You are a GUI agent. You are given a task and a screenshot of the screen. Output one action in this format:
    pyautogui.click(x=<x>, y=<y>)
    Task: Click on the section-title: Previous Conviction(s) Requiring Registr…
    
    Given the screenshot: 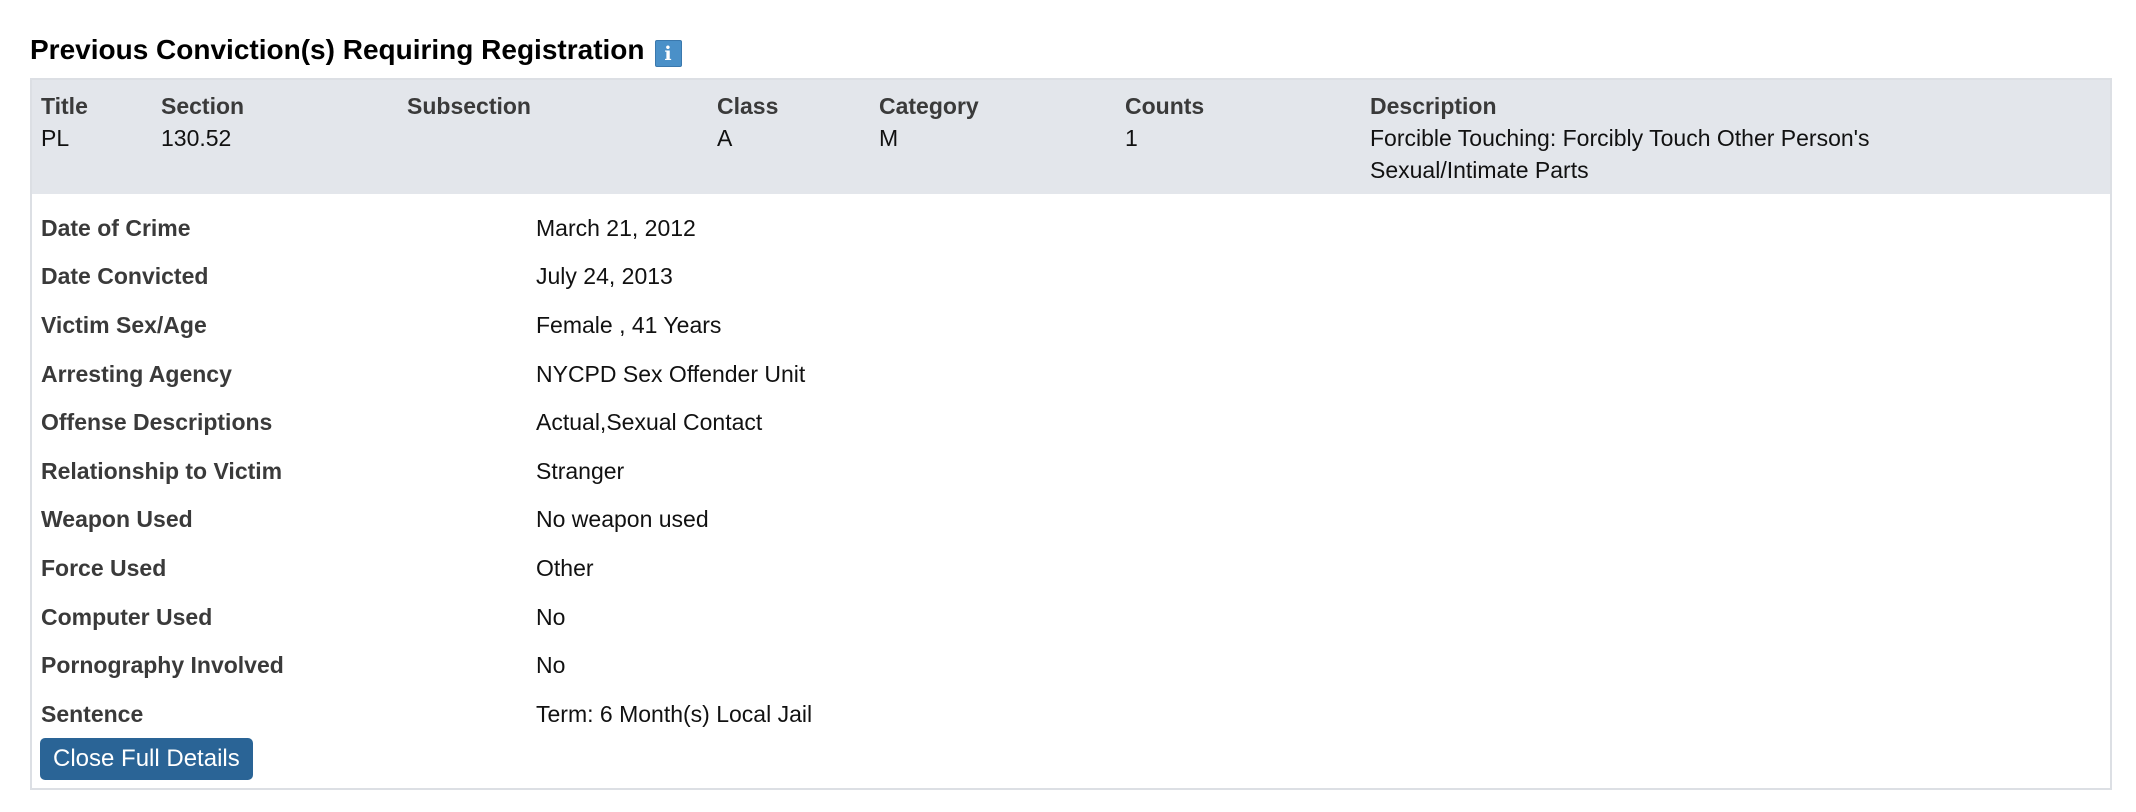 What is the action you would take?
    pyautogui.click(x=337, y=49)
    